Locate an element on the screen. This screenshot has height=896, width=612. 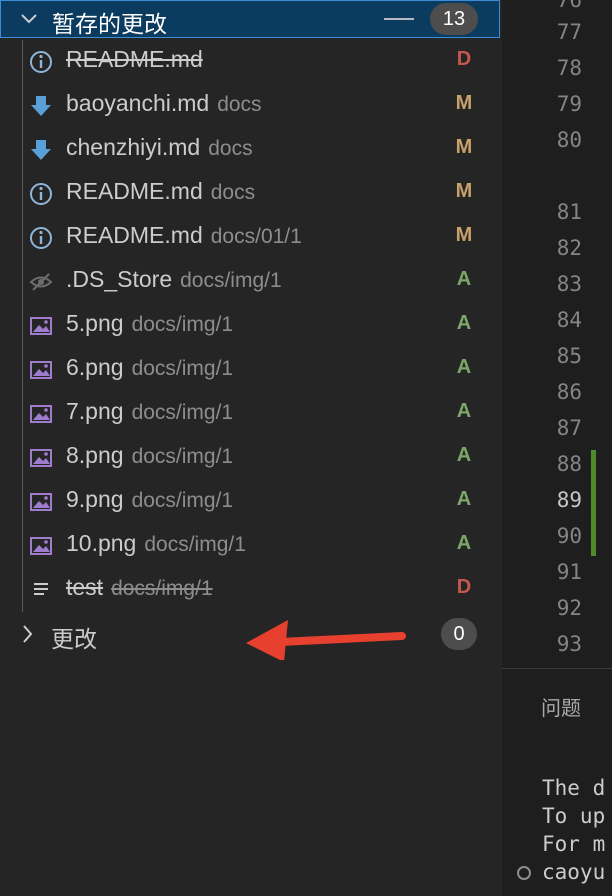
file-name: 5.png is located at coordinates (95, 323).